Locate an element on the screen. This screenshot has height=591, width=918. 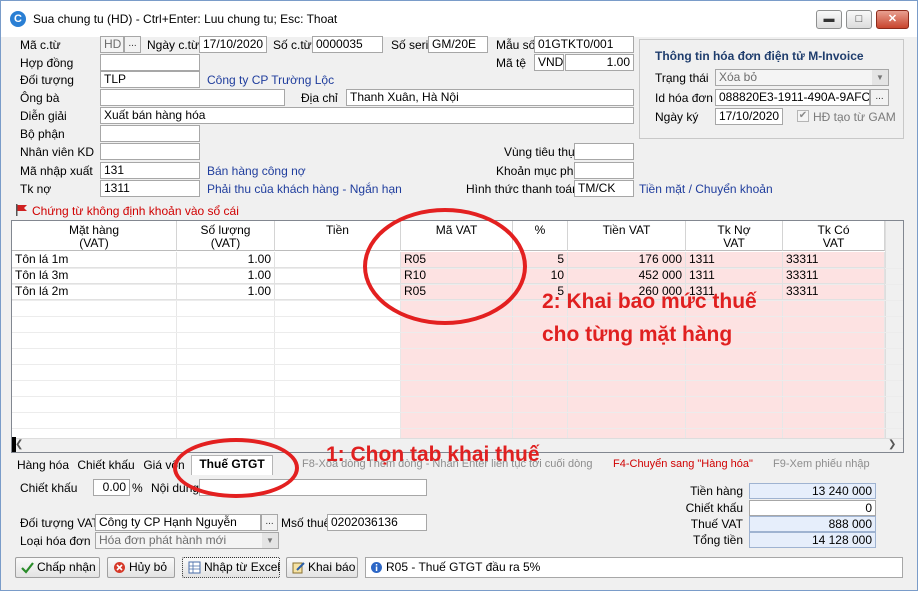
cell-tien-vat: 176 000 is located at coordinates (627, 260).